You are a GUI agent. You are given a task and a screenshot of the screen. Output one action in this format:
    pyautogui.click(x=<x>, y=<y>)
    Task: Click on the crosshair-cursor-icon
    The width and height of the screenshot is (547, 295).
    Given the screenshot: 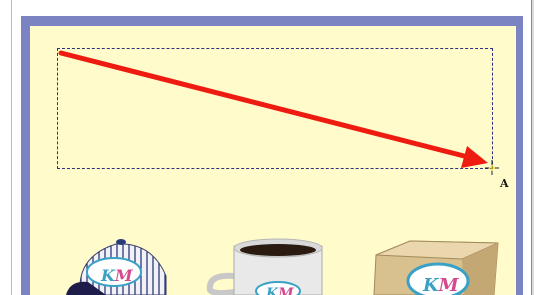 What is the action you would take?
    pyautogui.click(x=492, y=167)
    